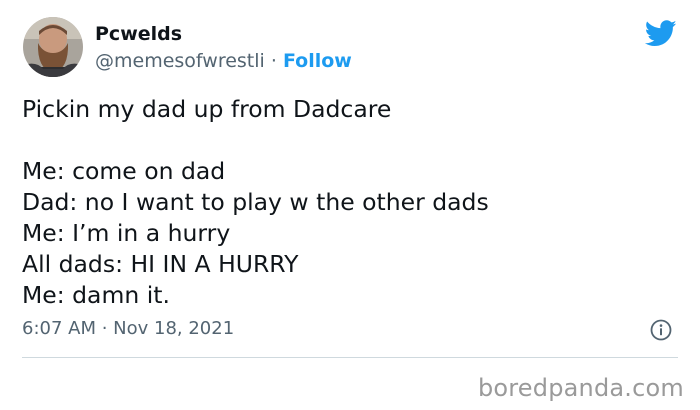  I want to click on user-avatar, so click(53, 47).